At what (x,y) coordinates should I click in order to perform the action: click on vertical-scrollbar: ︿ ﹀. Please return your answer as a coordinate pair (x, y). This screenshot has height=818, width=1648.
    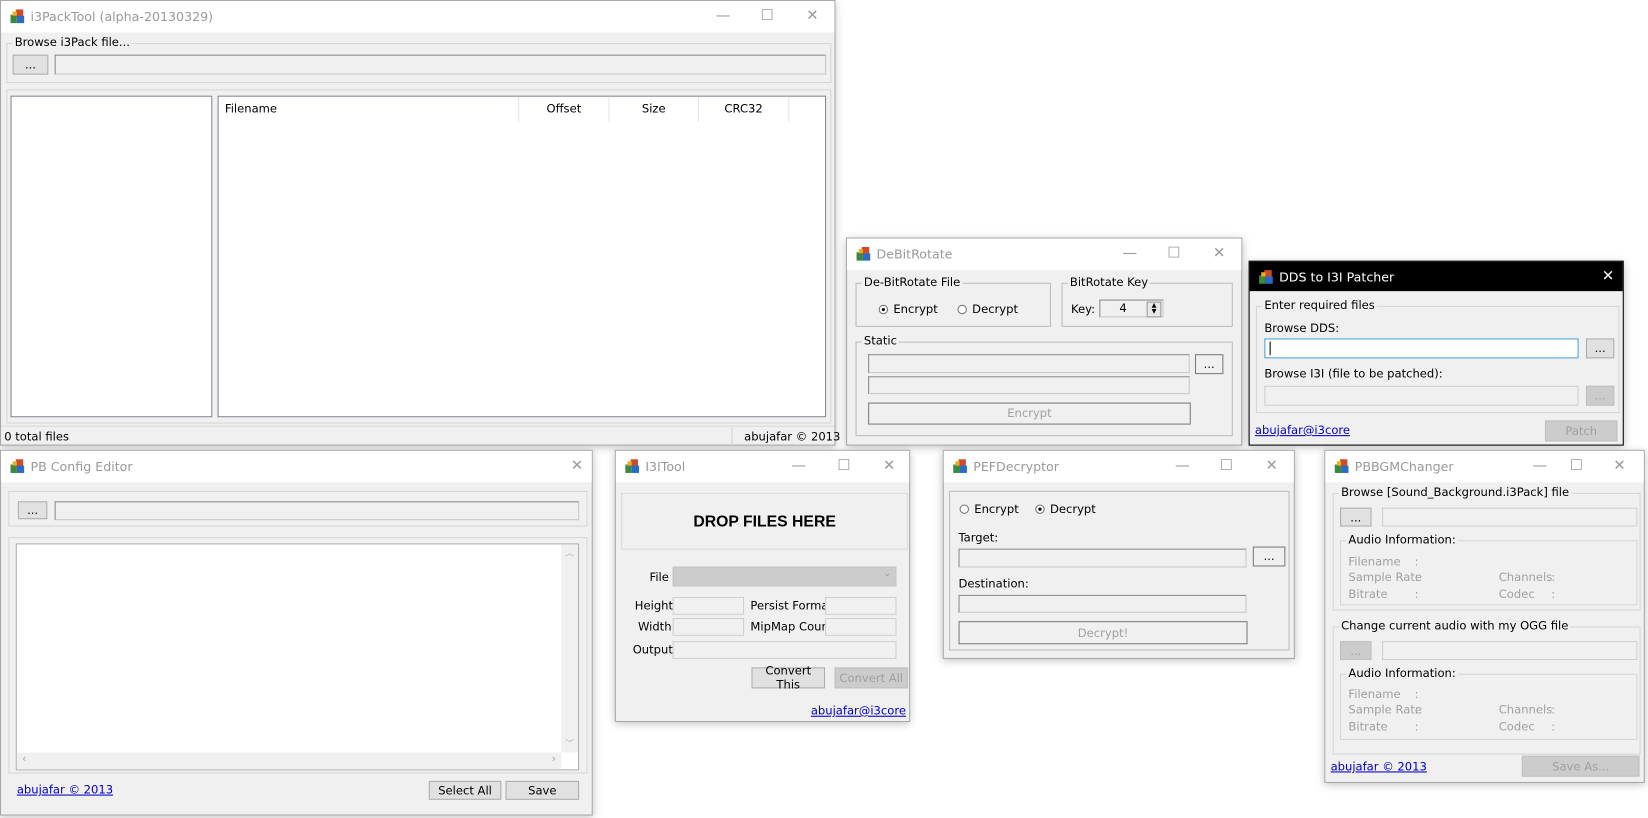
    Looking at the image, I should click on (570, 648).